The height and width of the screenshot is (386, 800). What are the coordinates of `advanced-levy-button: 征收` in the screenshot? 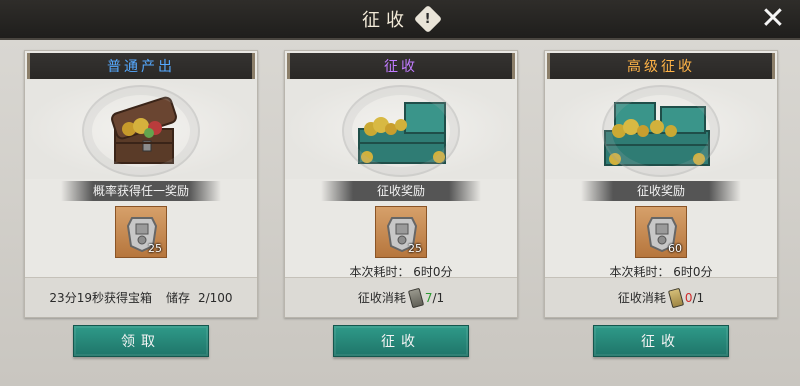 It's located at (661, 341).